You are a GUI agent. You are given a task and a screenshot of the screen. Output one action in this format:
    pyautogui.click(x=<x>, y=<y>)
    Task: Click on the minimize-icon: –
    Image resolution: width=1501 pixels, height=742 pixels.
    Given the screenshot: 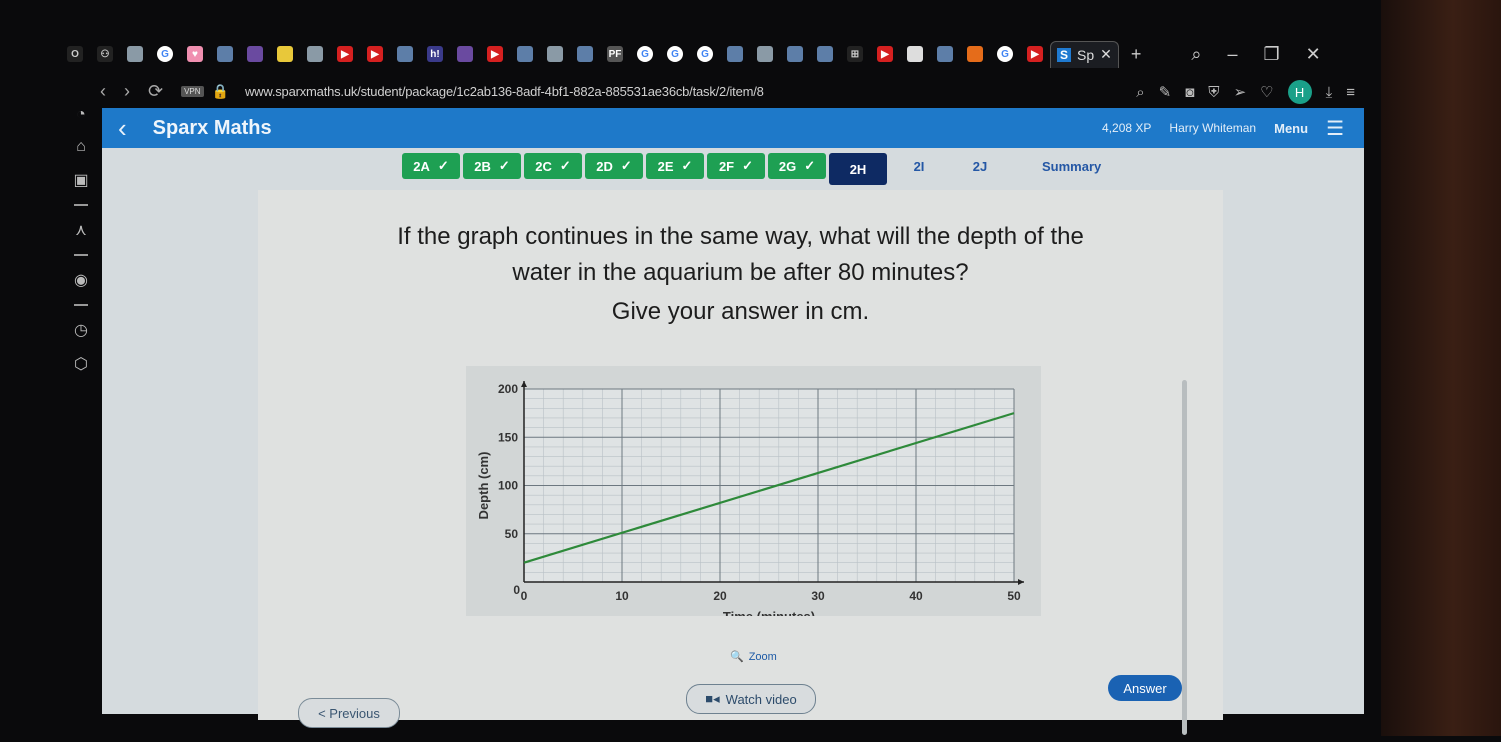 What is the action you would take?
    pyautogui.click(x=1232, y=54)
    